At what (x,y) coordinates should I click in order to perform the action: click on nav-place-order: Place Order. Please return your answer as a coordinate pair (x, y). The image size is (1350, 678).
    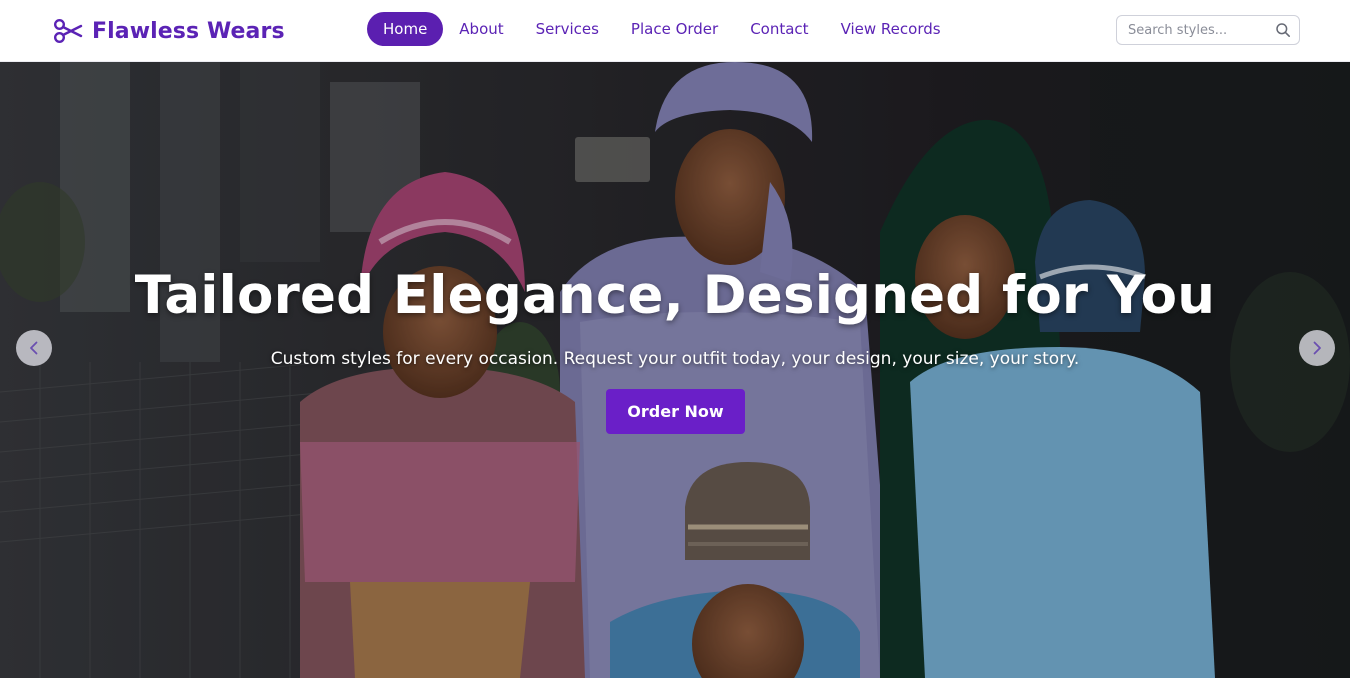
    Looking at the image, I should click on (674, 29).